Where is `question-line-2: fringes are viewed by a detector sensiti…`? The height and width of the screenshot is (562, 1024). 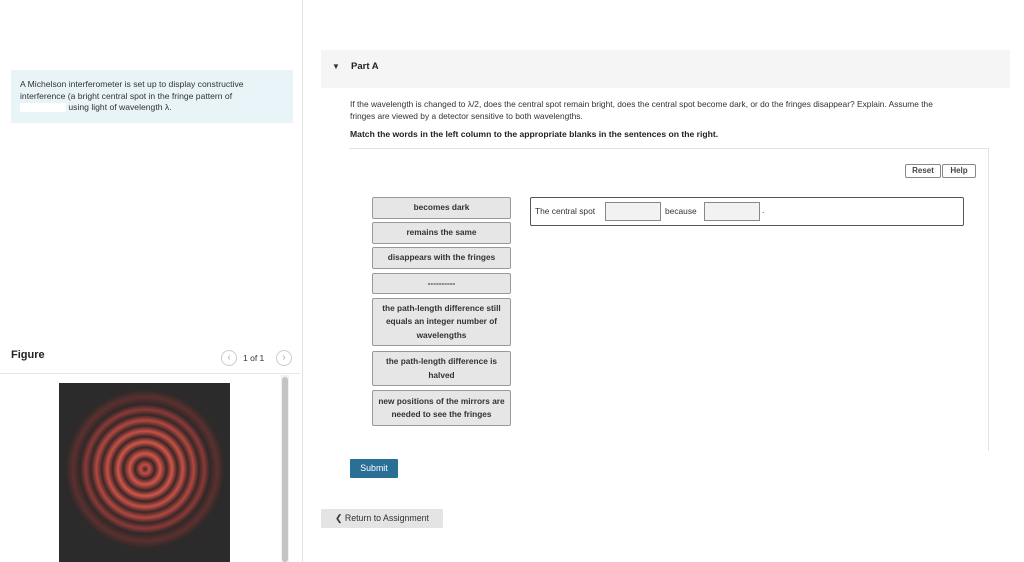
question-line-2: fringes are viewed by a detector sensiti… is located at coordinates (466, 115).